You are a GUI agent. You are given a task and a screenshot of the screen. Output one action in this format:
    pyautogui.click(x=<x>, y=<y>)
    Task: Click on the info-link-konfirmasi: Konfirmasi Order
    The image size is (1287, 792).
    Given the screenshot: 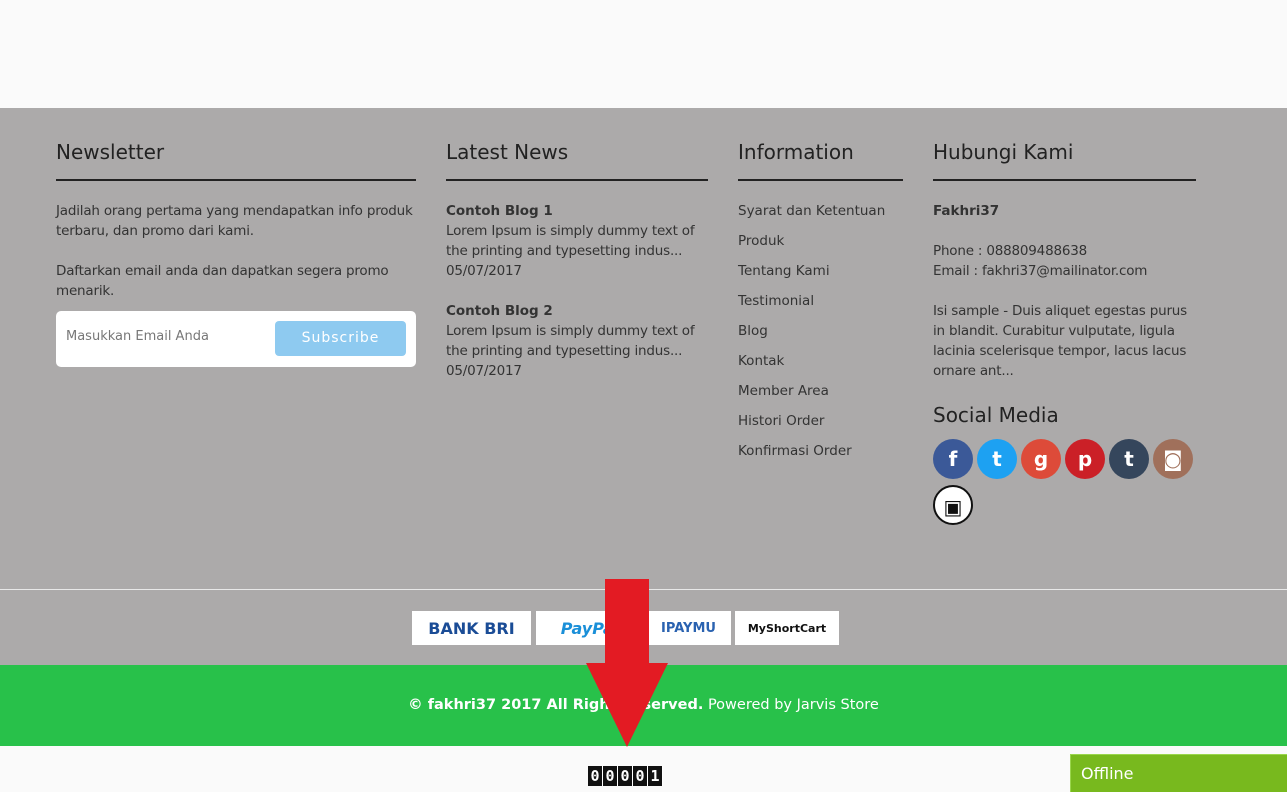 What is the action you would take?
    pyautogui.click(x=820, y=451)
    